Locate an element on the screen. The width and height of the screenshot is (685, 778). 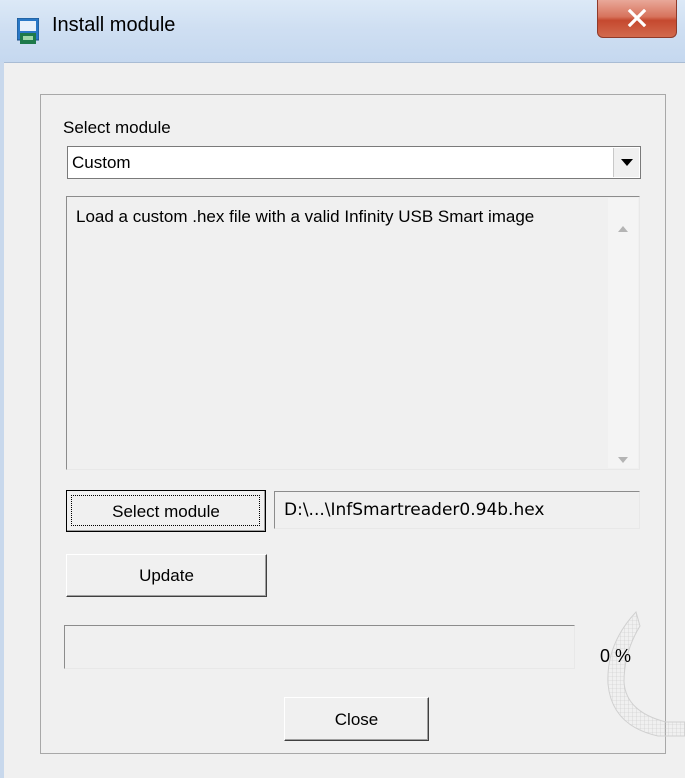
close-button: Close is located at coordinates (356, 719).